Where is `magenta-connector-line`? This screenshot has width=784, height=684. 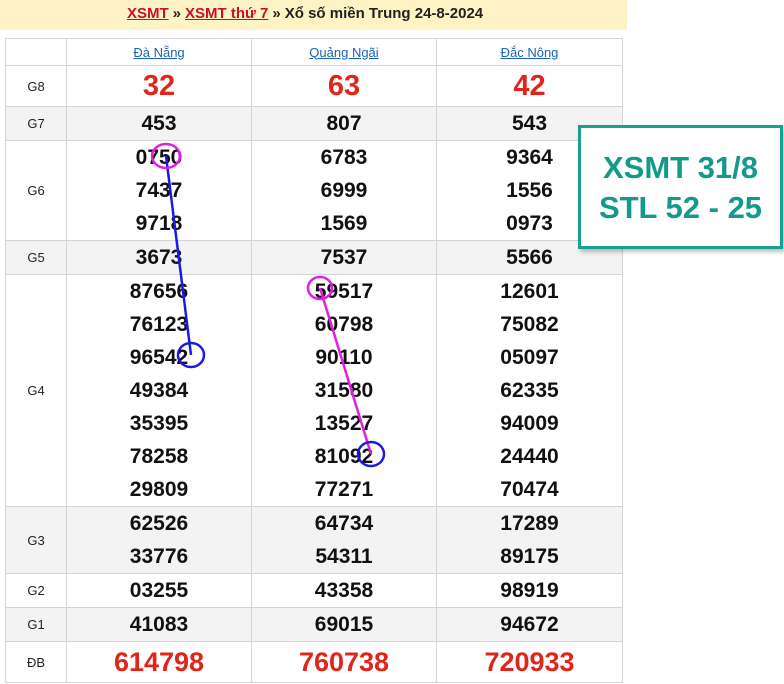 magenta-connector-line is located at coordinates (345, 371).